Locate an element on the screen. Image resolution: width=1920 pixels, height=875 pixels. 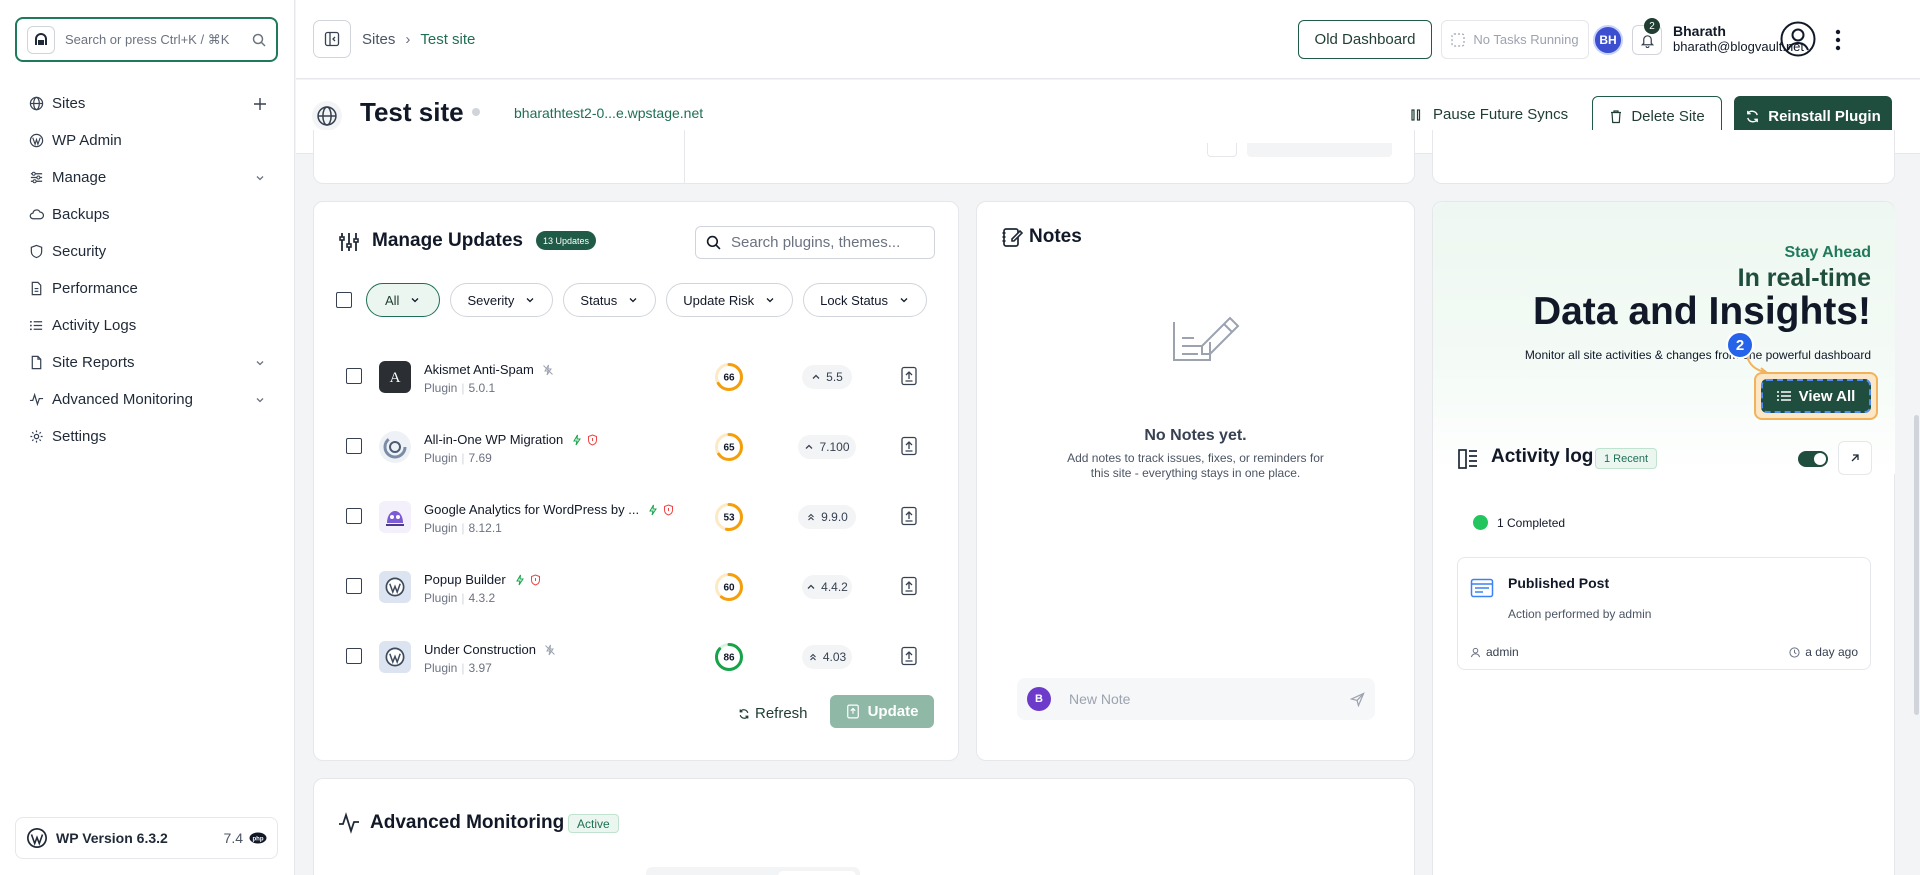
view-all-button: View All is located at coordinates (1816, 396).